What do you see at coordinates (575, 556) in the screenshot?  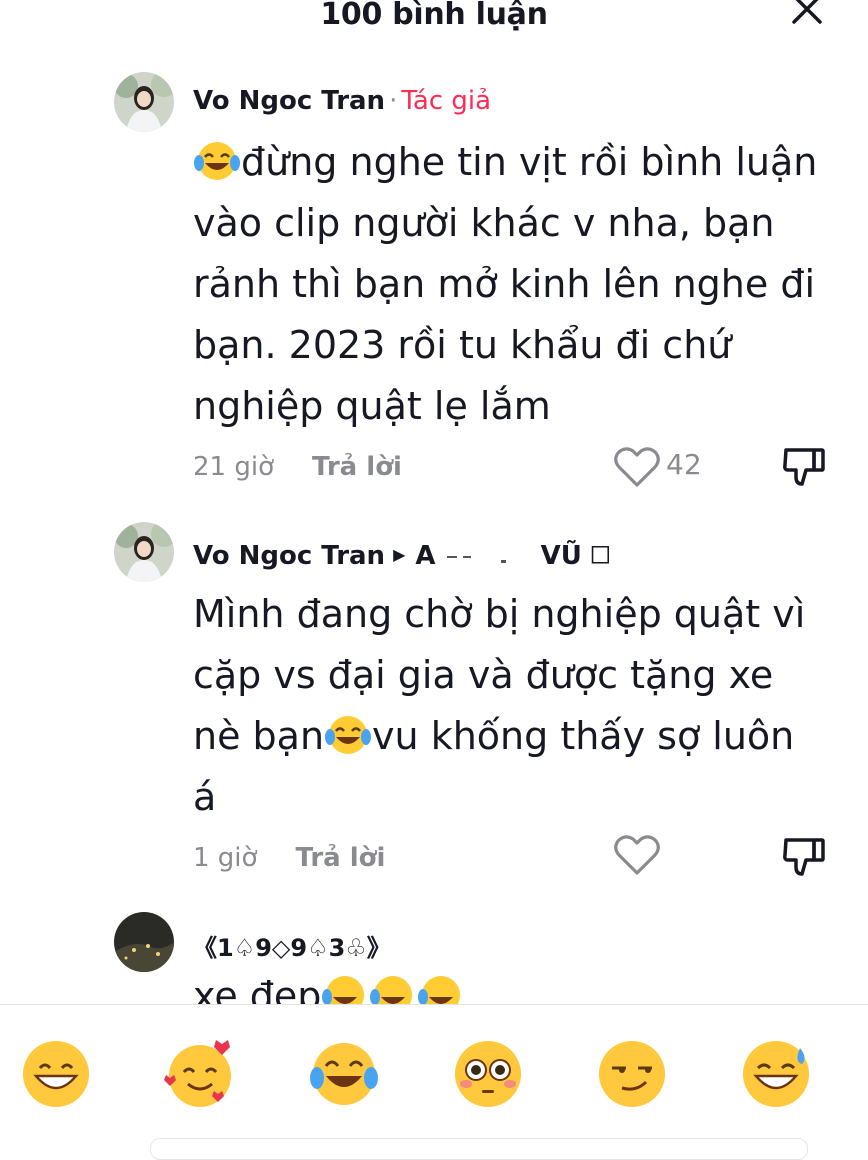 I see `reply-to-username-tail: VŨ 🗆` at bounding box center [575, 556].